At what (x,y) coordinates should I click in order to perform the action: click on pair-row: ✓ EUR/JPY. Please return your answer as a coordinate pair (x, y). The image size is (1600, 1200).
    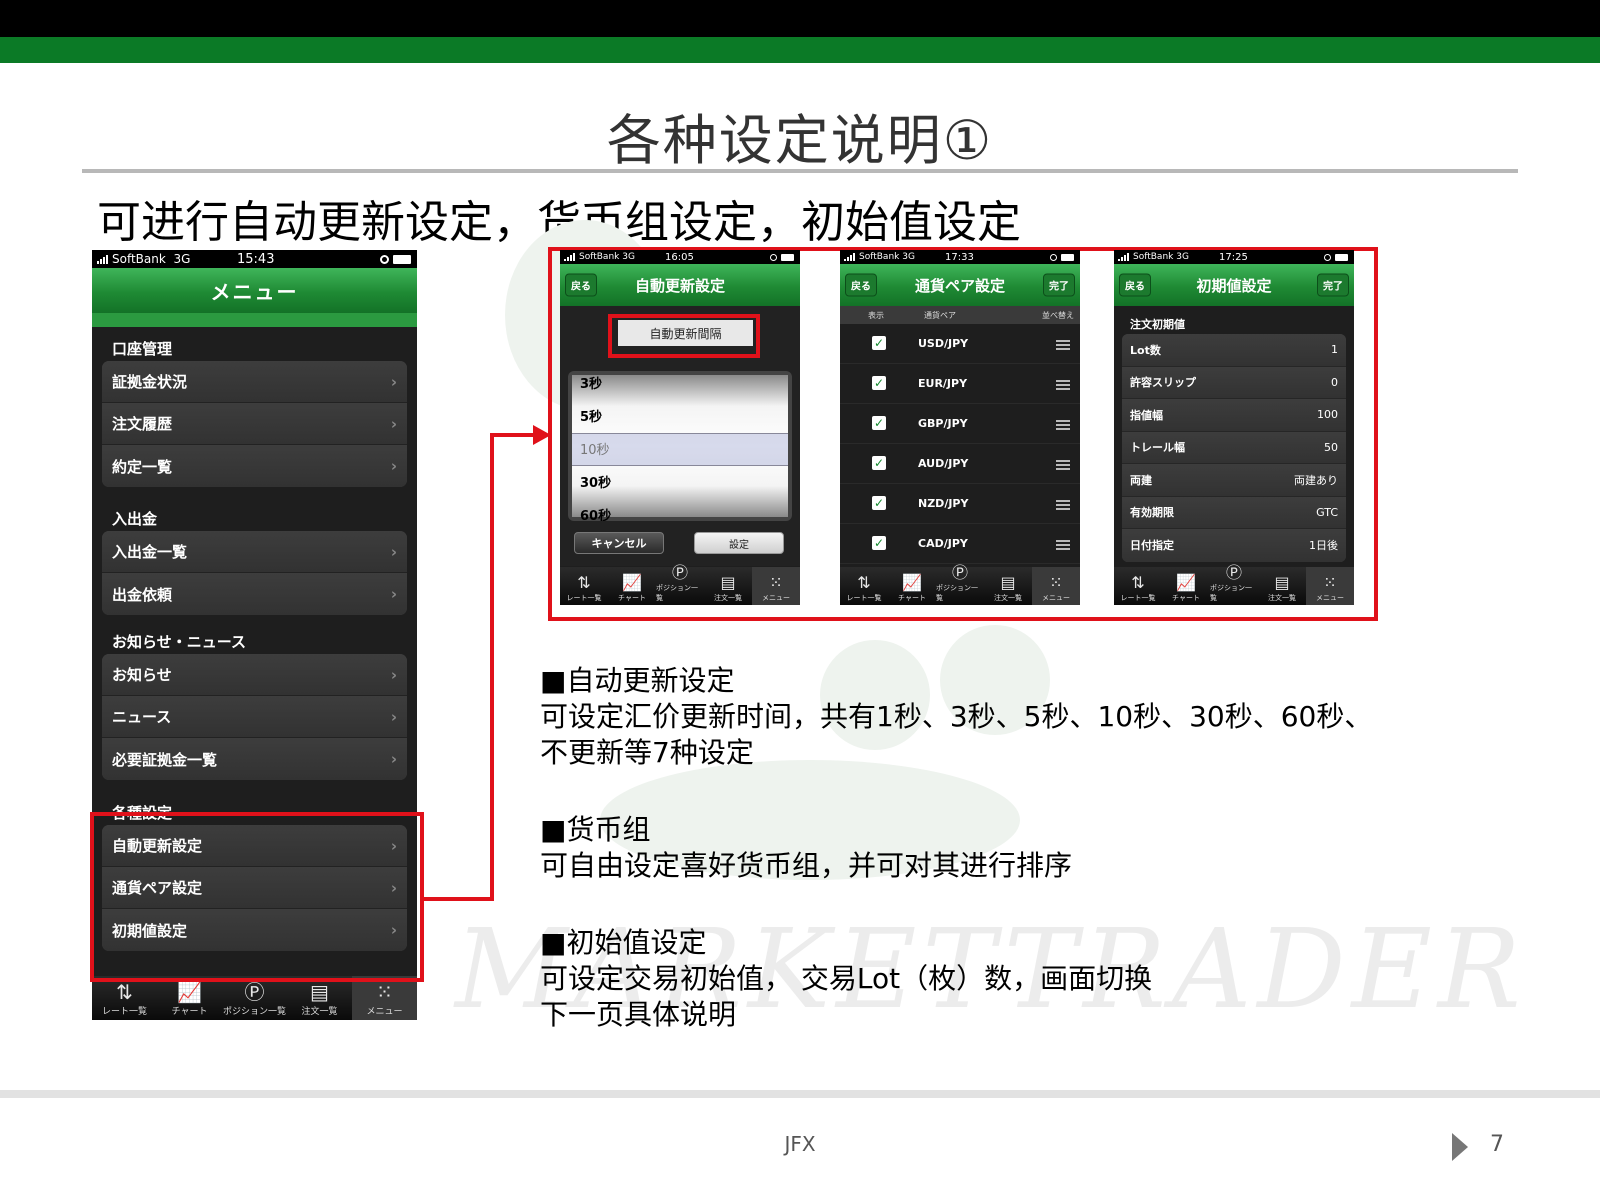
    Looking at the image, I should click on (960, 384).